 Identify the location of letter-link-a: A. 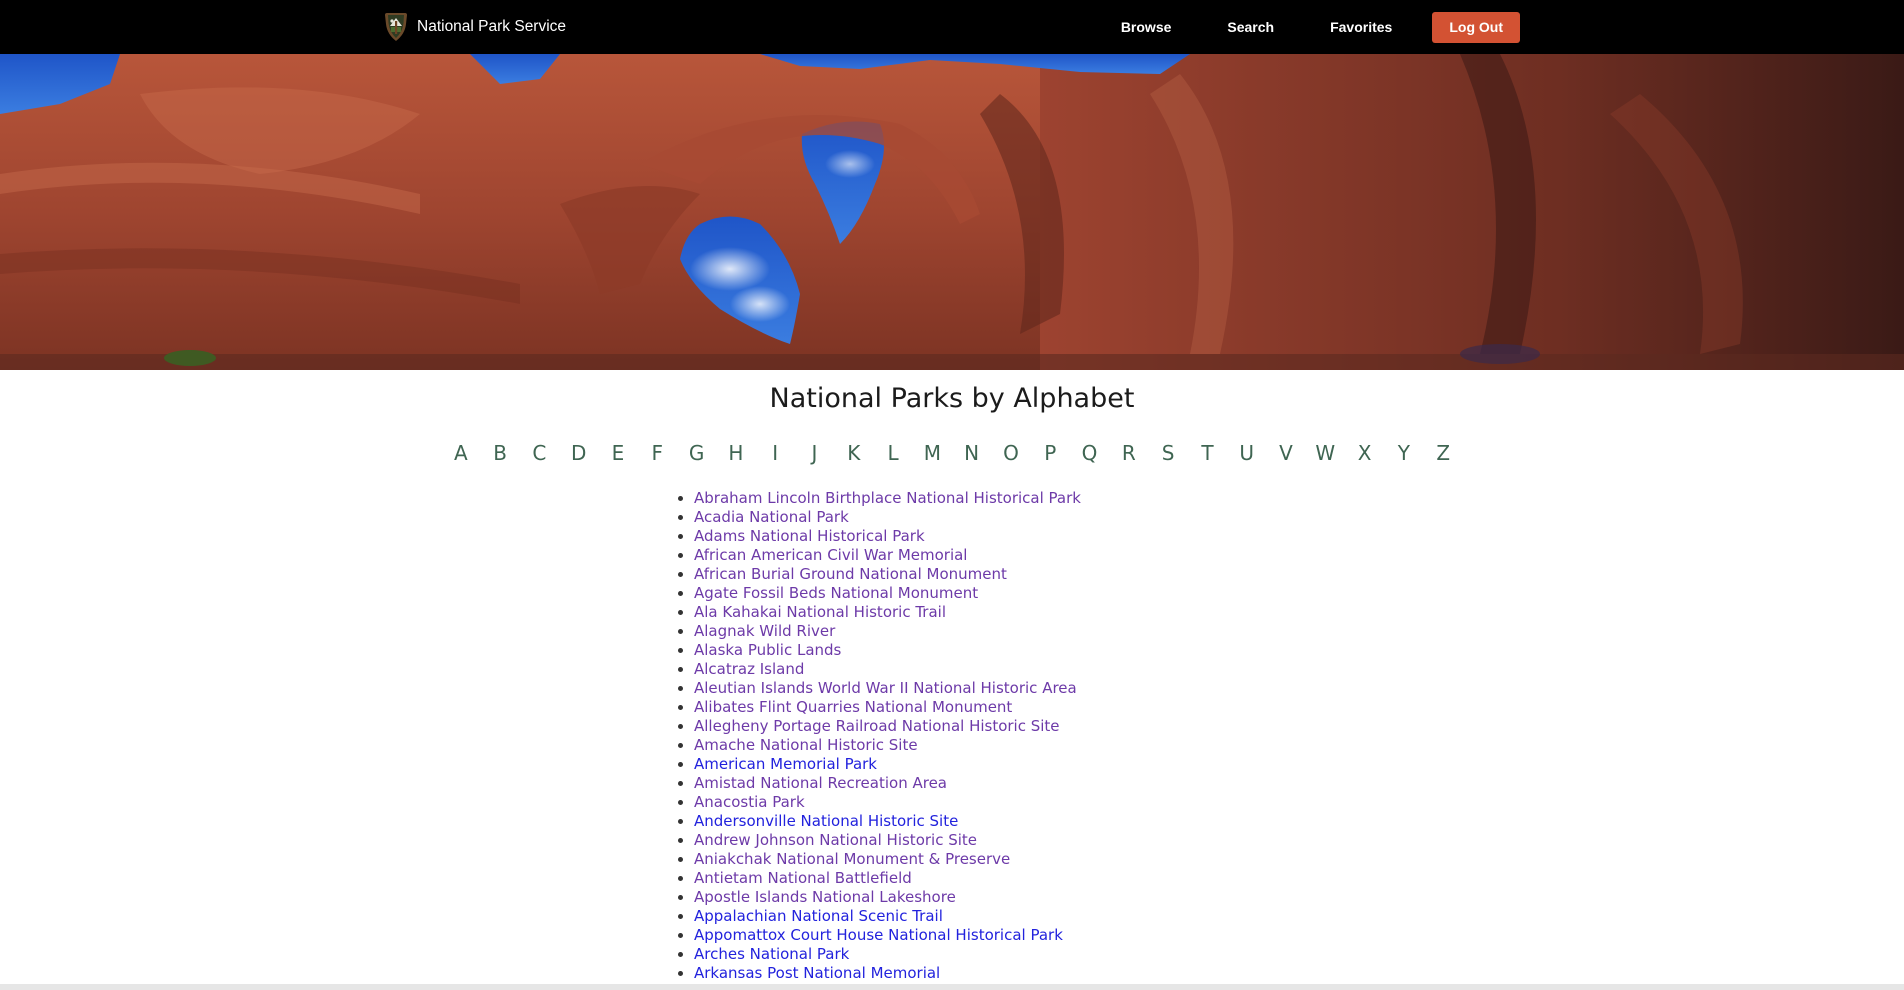
(460, 453).